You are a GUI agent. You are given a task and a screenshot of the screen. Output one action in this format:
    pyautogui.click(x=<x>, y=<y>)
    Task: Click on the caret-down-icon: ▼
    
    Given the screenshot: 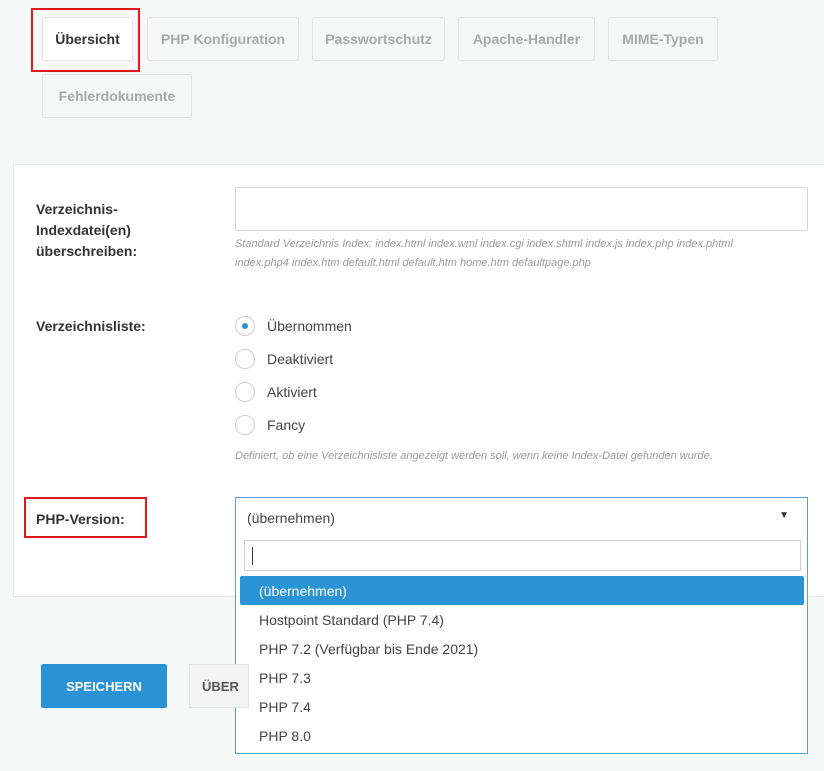 What is the action you would take?
    pyautogui.click(x=784, y=515)
    